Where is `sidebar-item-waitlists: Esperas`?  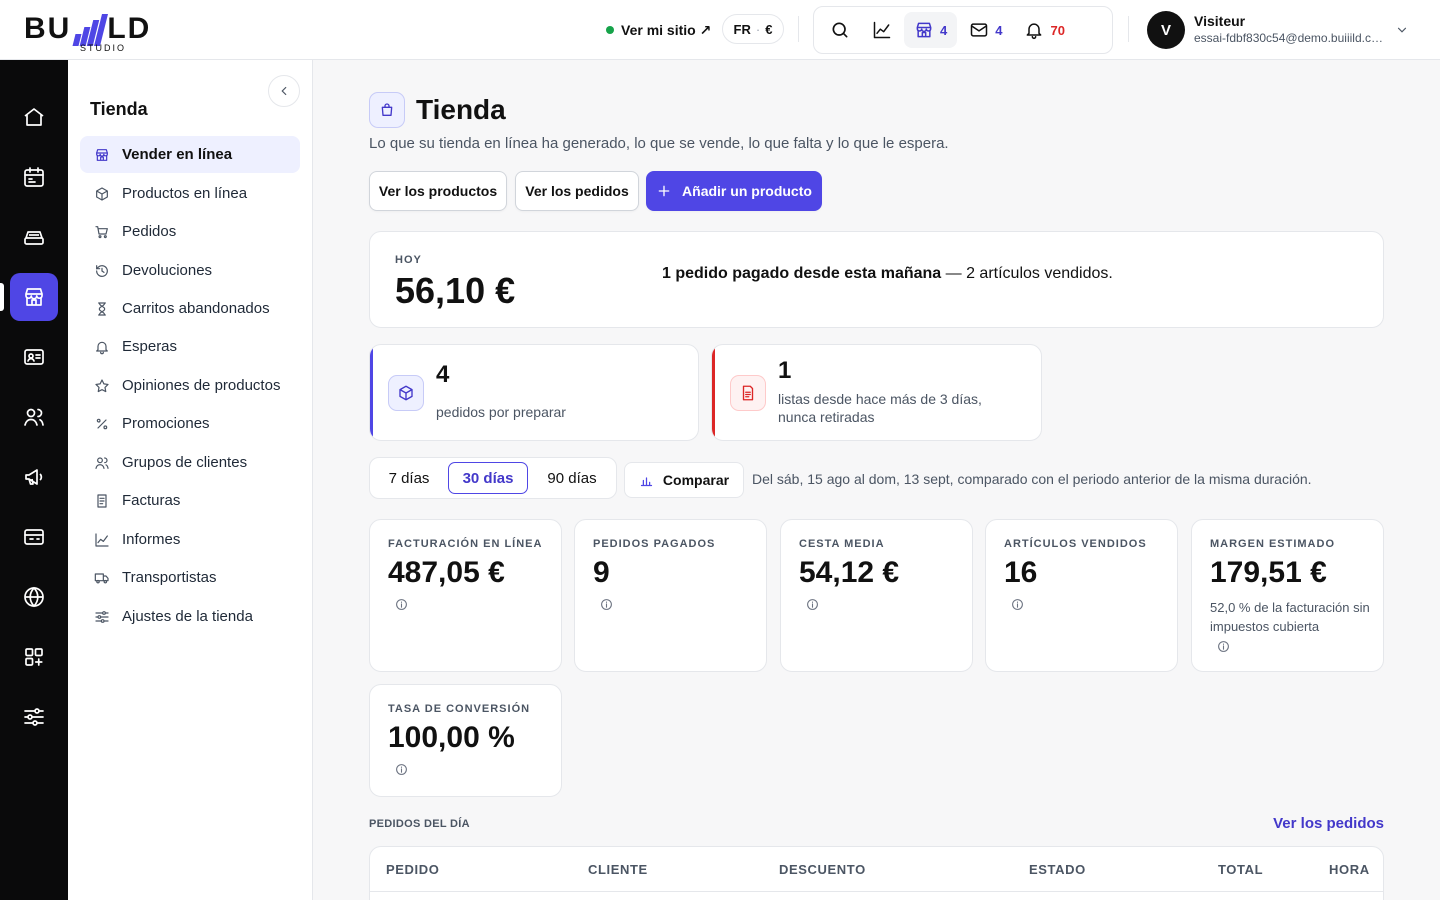
sidebar-item-waitlists: Esperas is located at coordinates (190, 346).